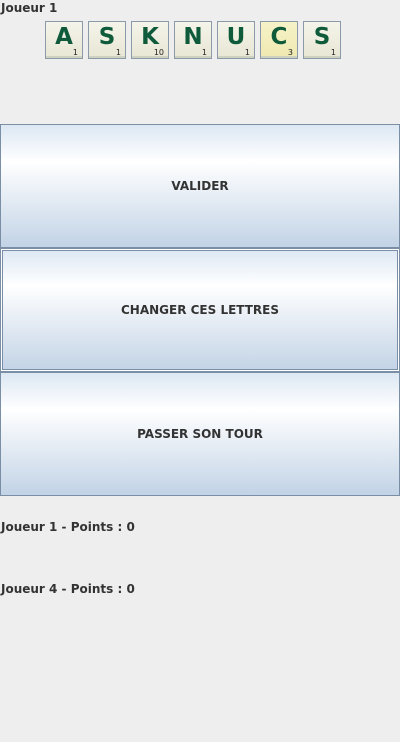 This screenshot has height=742, width=400. I want to click on tile-letter: K, so click(150, 37).